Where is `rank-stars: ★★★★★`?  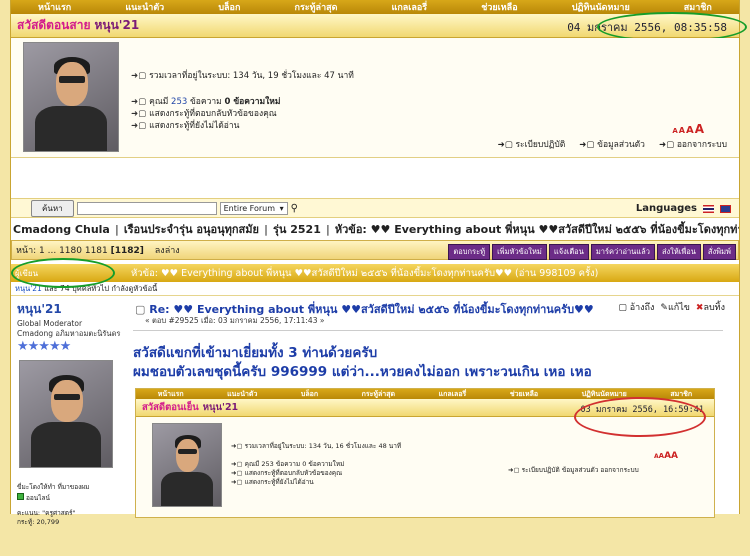 rank-stars: ★★★★★ is located at coordinates (44, 346).